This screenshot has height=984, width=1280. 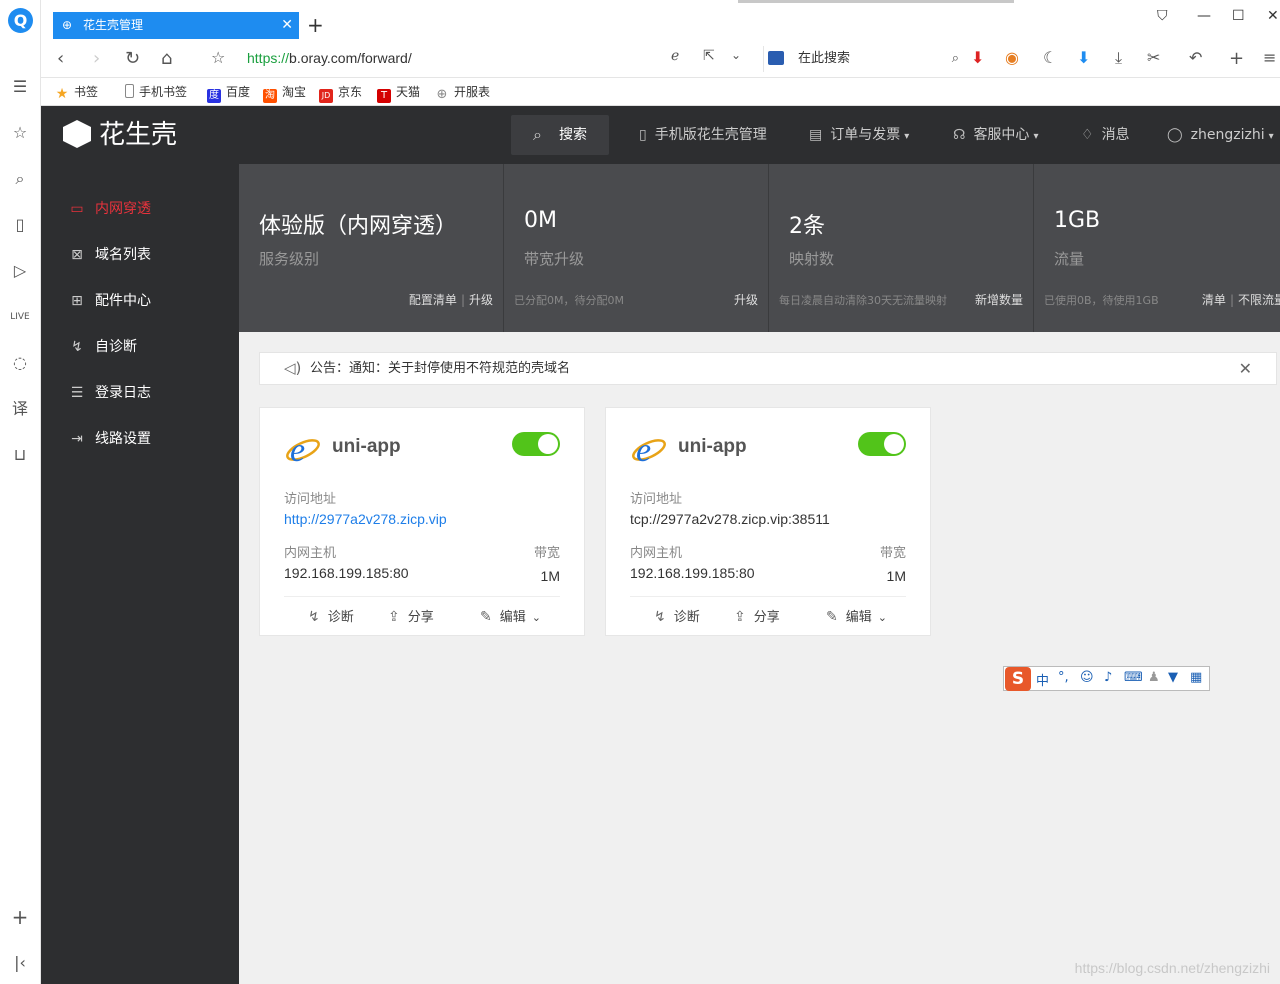 What do you see at coordinates (1269, 57) in the screenshot?
I see `menu-icon: ≡` at bounding box center [1269, 57].